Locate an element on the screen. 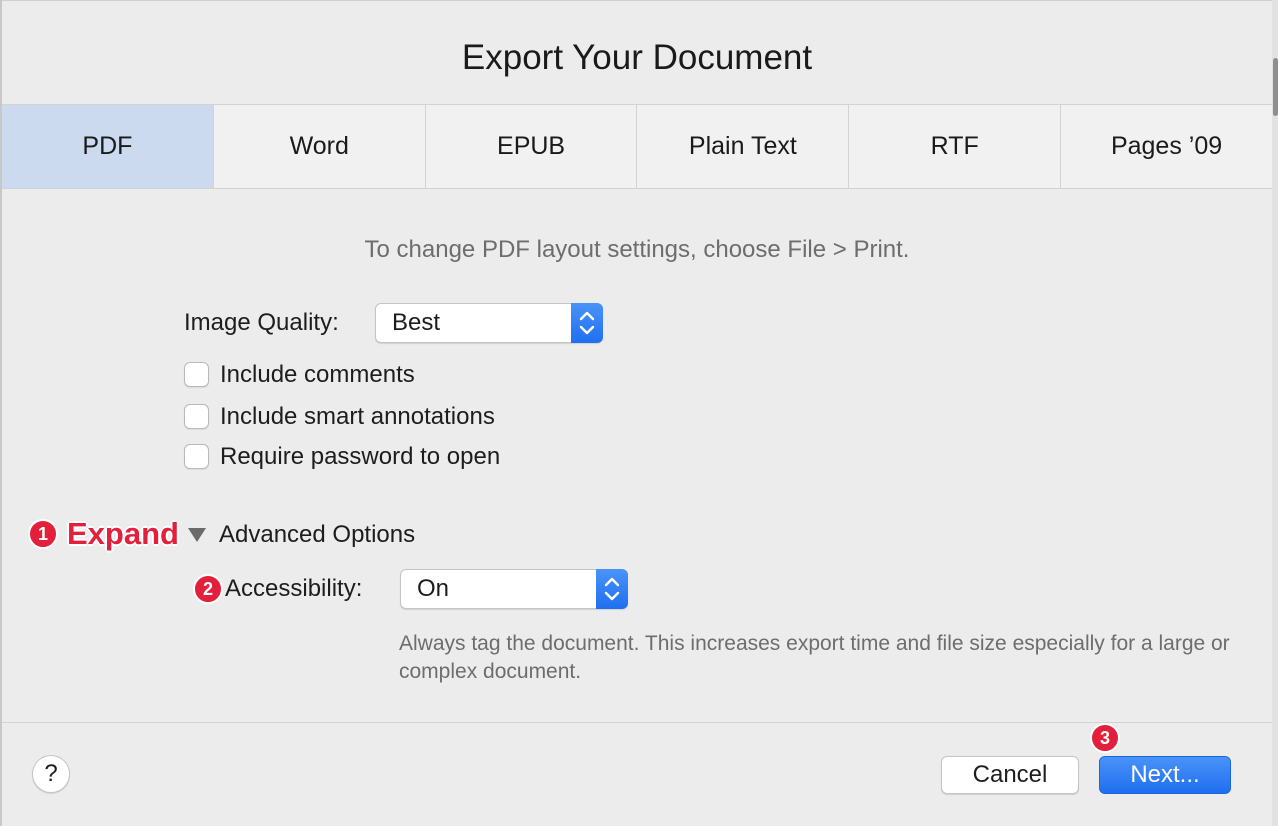  window-top-edge is located at coordinates (639, 0).